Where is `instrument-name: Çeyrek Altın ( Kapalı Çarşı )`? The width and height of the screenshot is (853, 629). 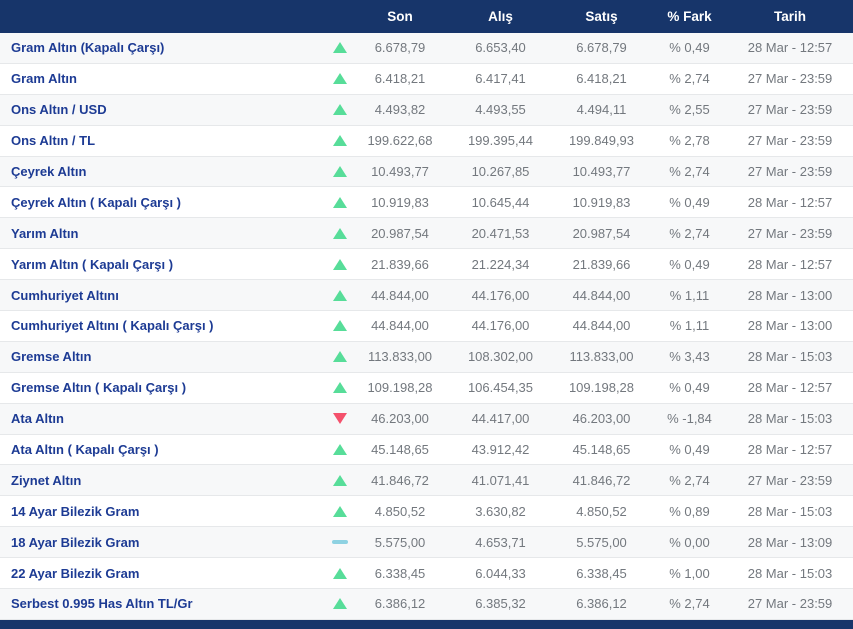 instrument-name: Çeyrek Altın ( Kapalı Çarşı ) is located at coordinates (165, 202).